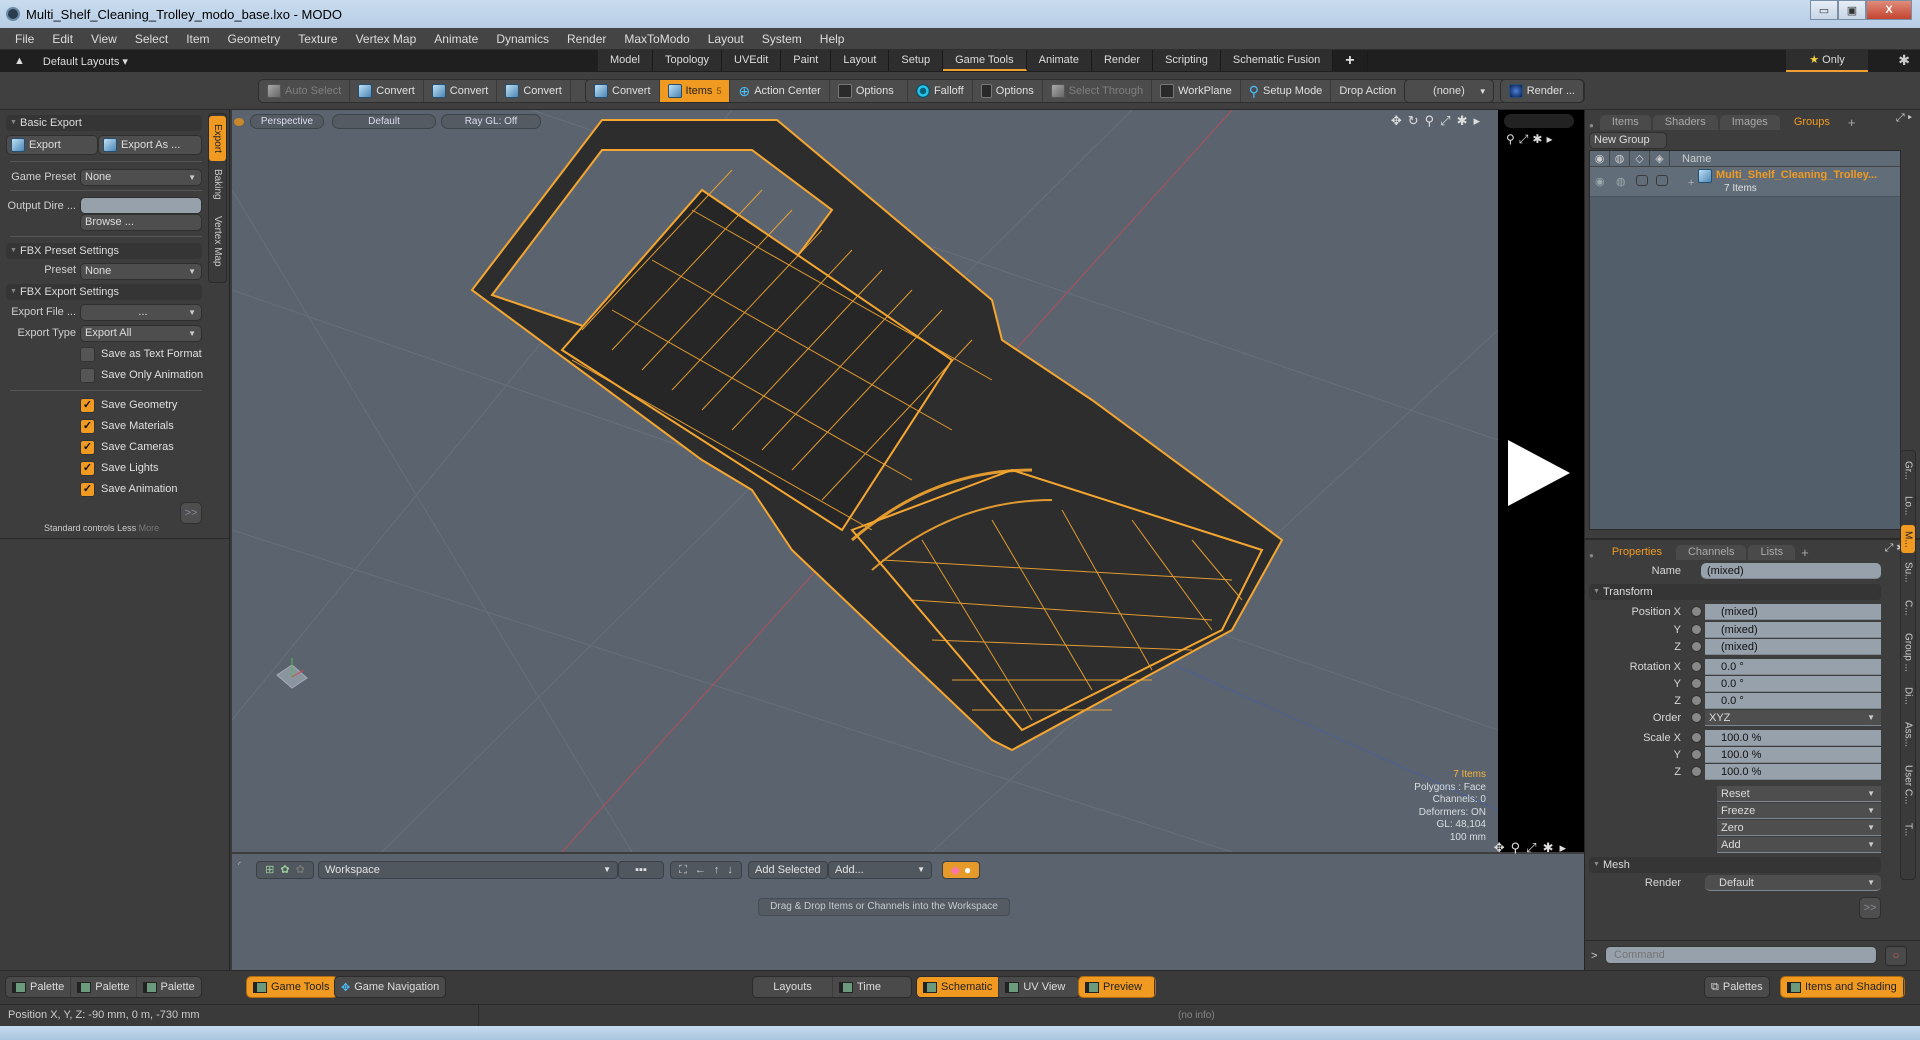  Describe the element at coordinates (1660, 158) in the screenshot. I see `select-icon: ◈` at that location.